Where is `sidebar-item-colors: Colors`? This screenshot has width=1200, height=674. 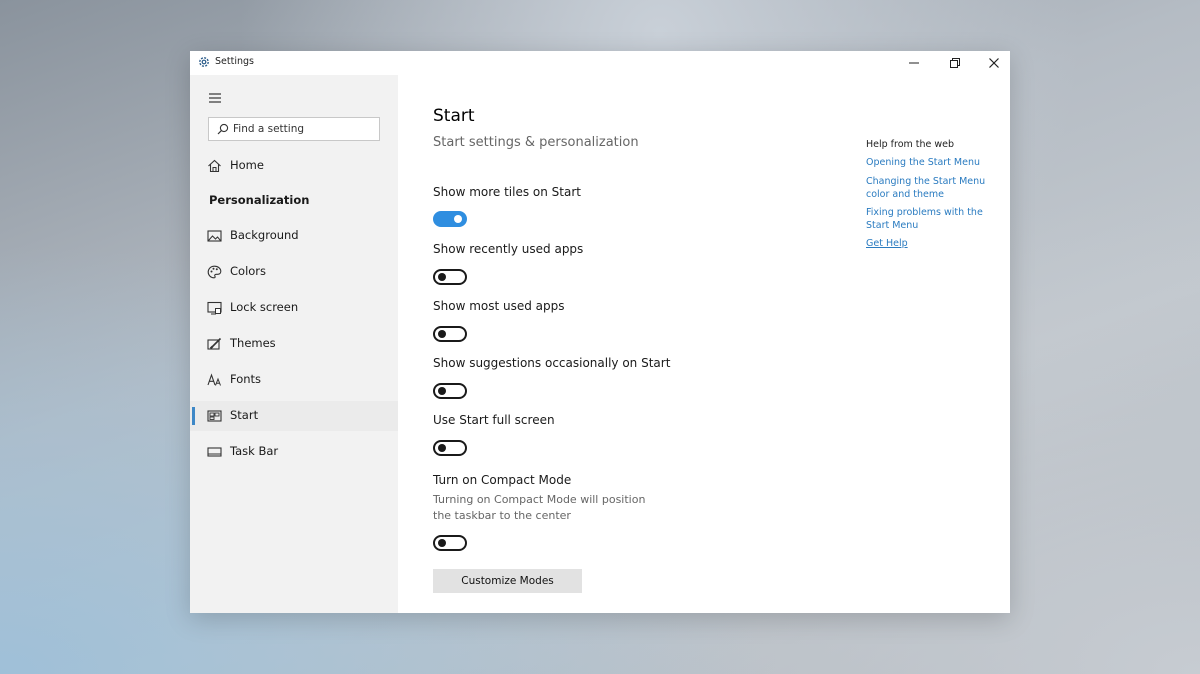 sidebar-item-colors: Colors is located at coordinates (294, 272).